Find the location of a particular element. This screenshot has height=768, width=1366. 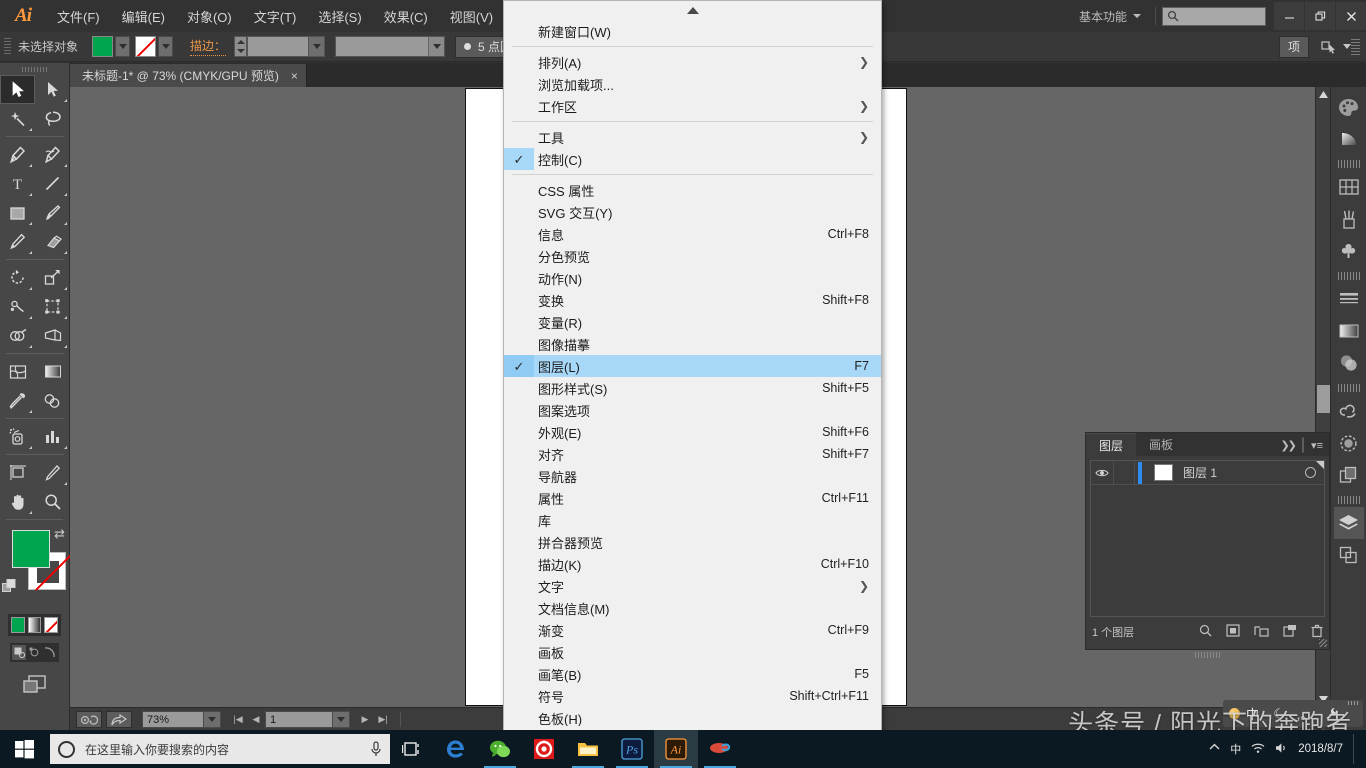

lasso-tool is located at coordinates (52, 118).